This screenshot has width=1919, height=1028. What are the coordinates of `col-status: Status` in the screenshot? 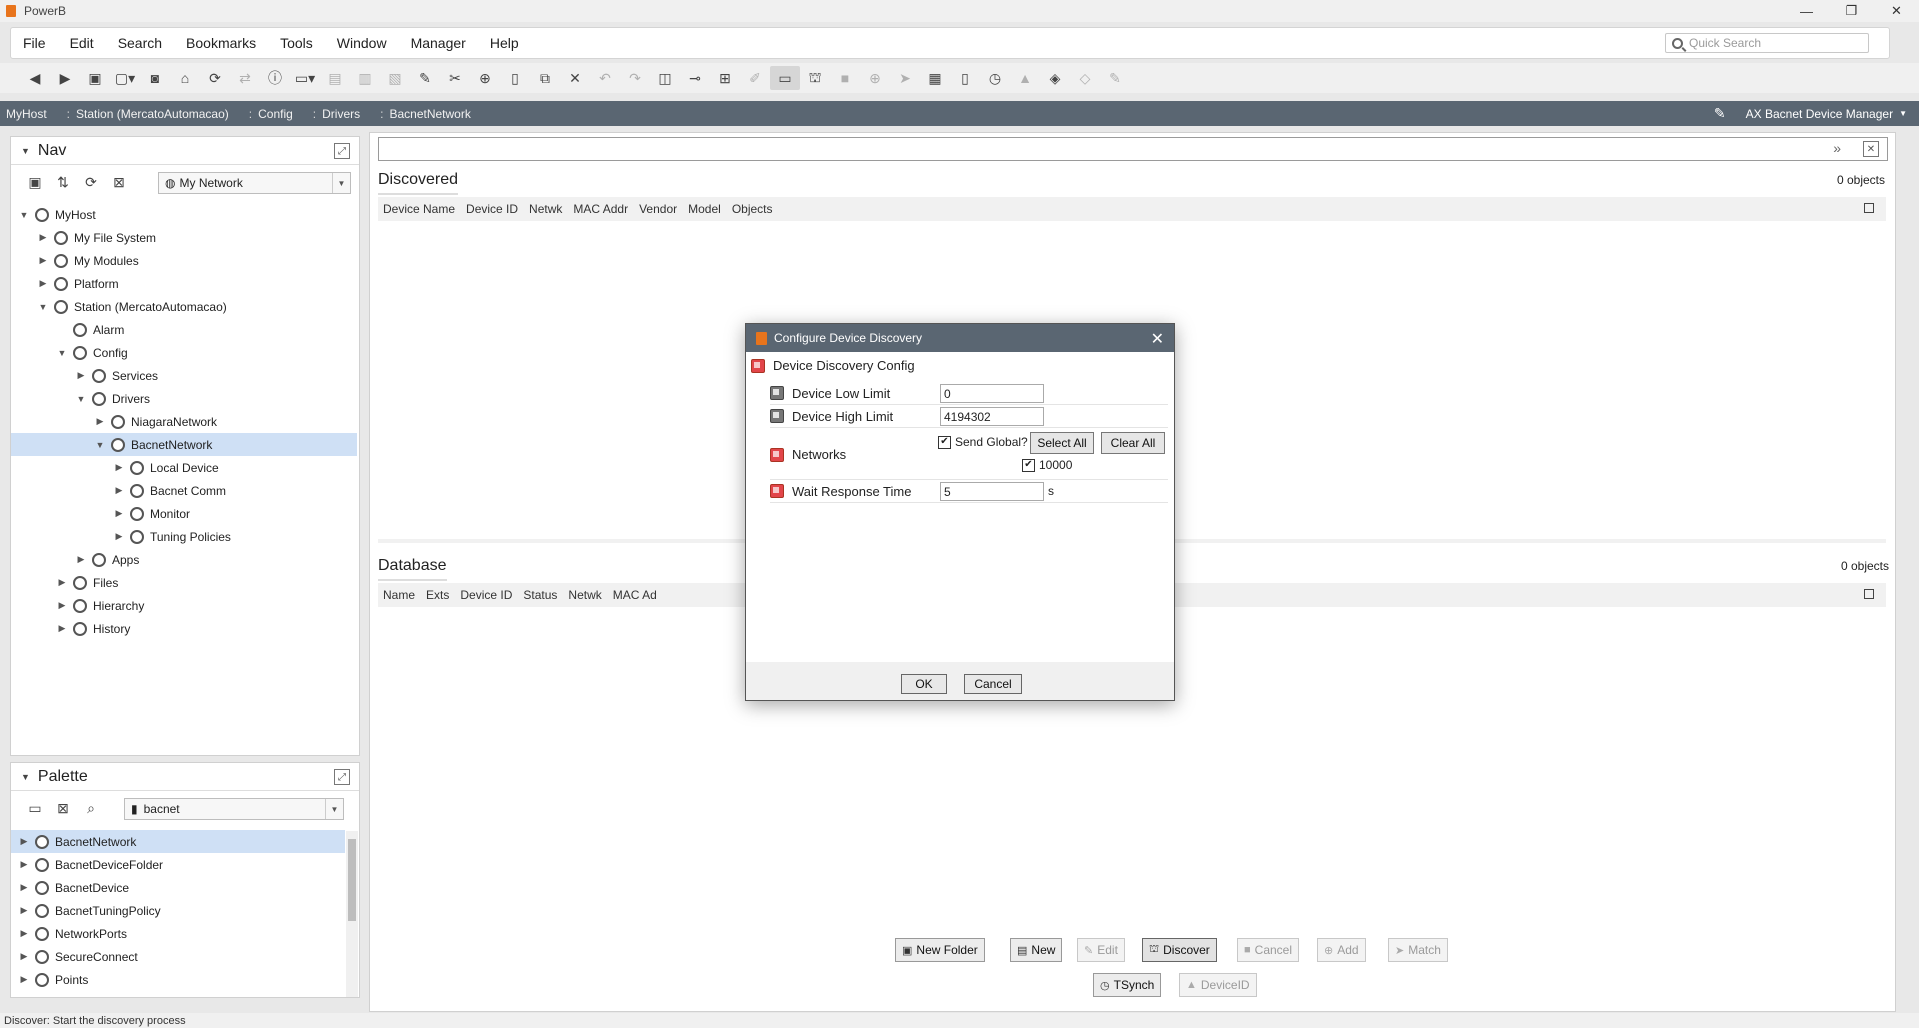 It's located at (540, 595).